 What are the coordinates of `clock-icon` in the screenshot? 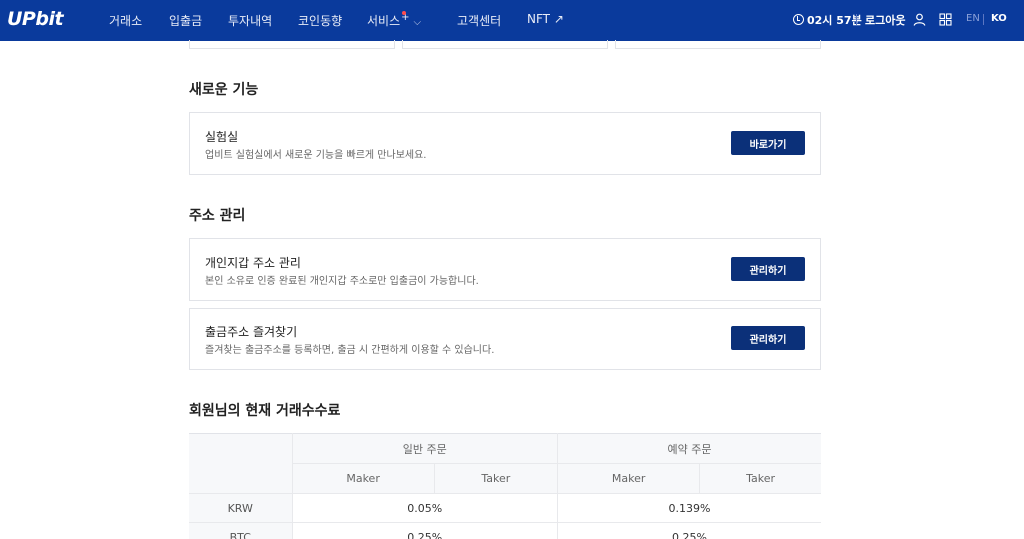 It's located at (798, 19).